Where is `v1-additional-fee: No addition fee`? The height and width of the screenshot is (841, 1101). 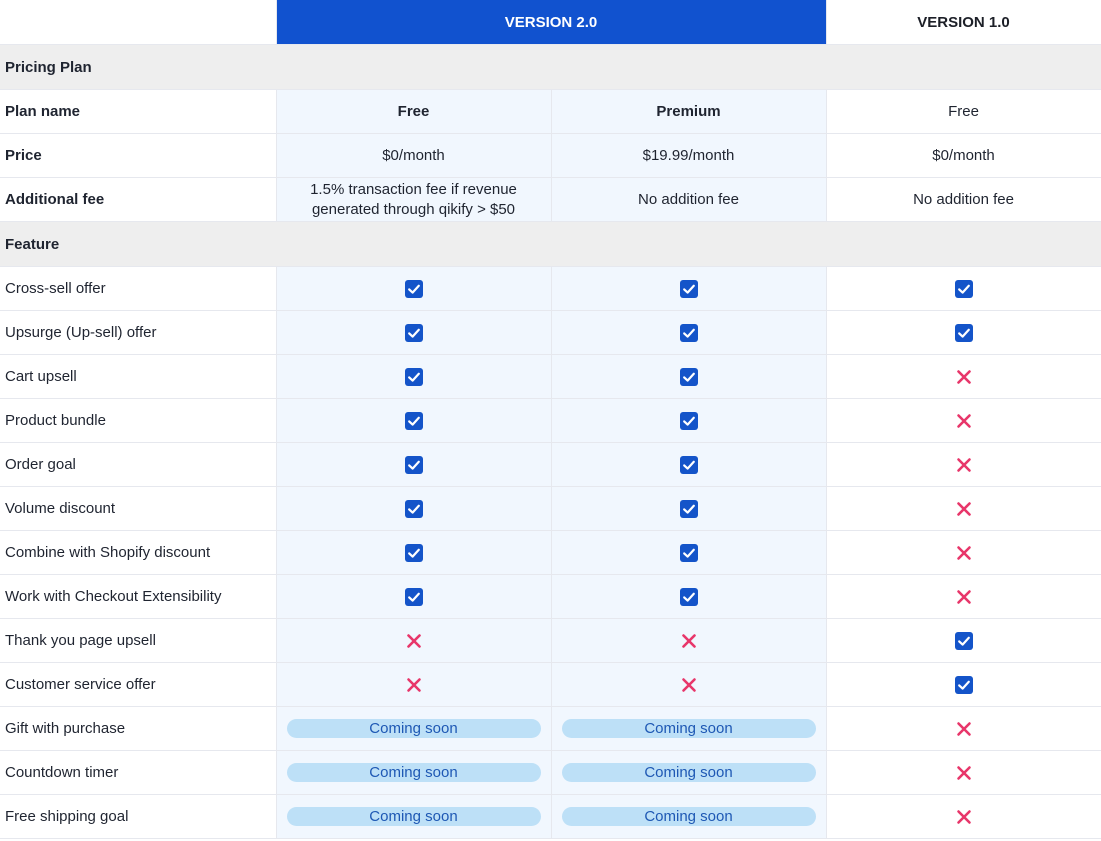 v1-additional-fee: No addition fee is located at coordinates (963, 199).